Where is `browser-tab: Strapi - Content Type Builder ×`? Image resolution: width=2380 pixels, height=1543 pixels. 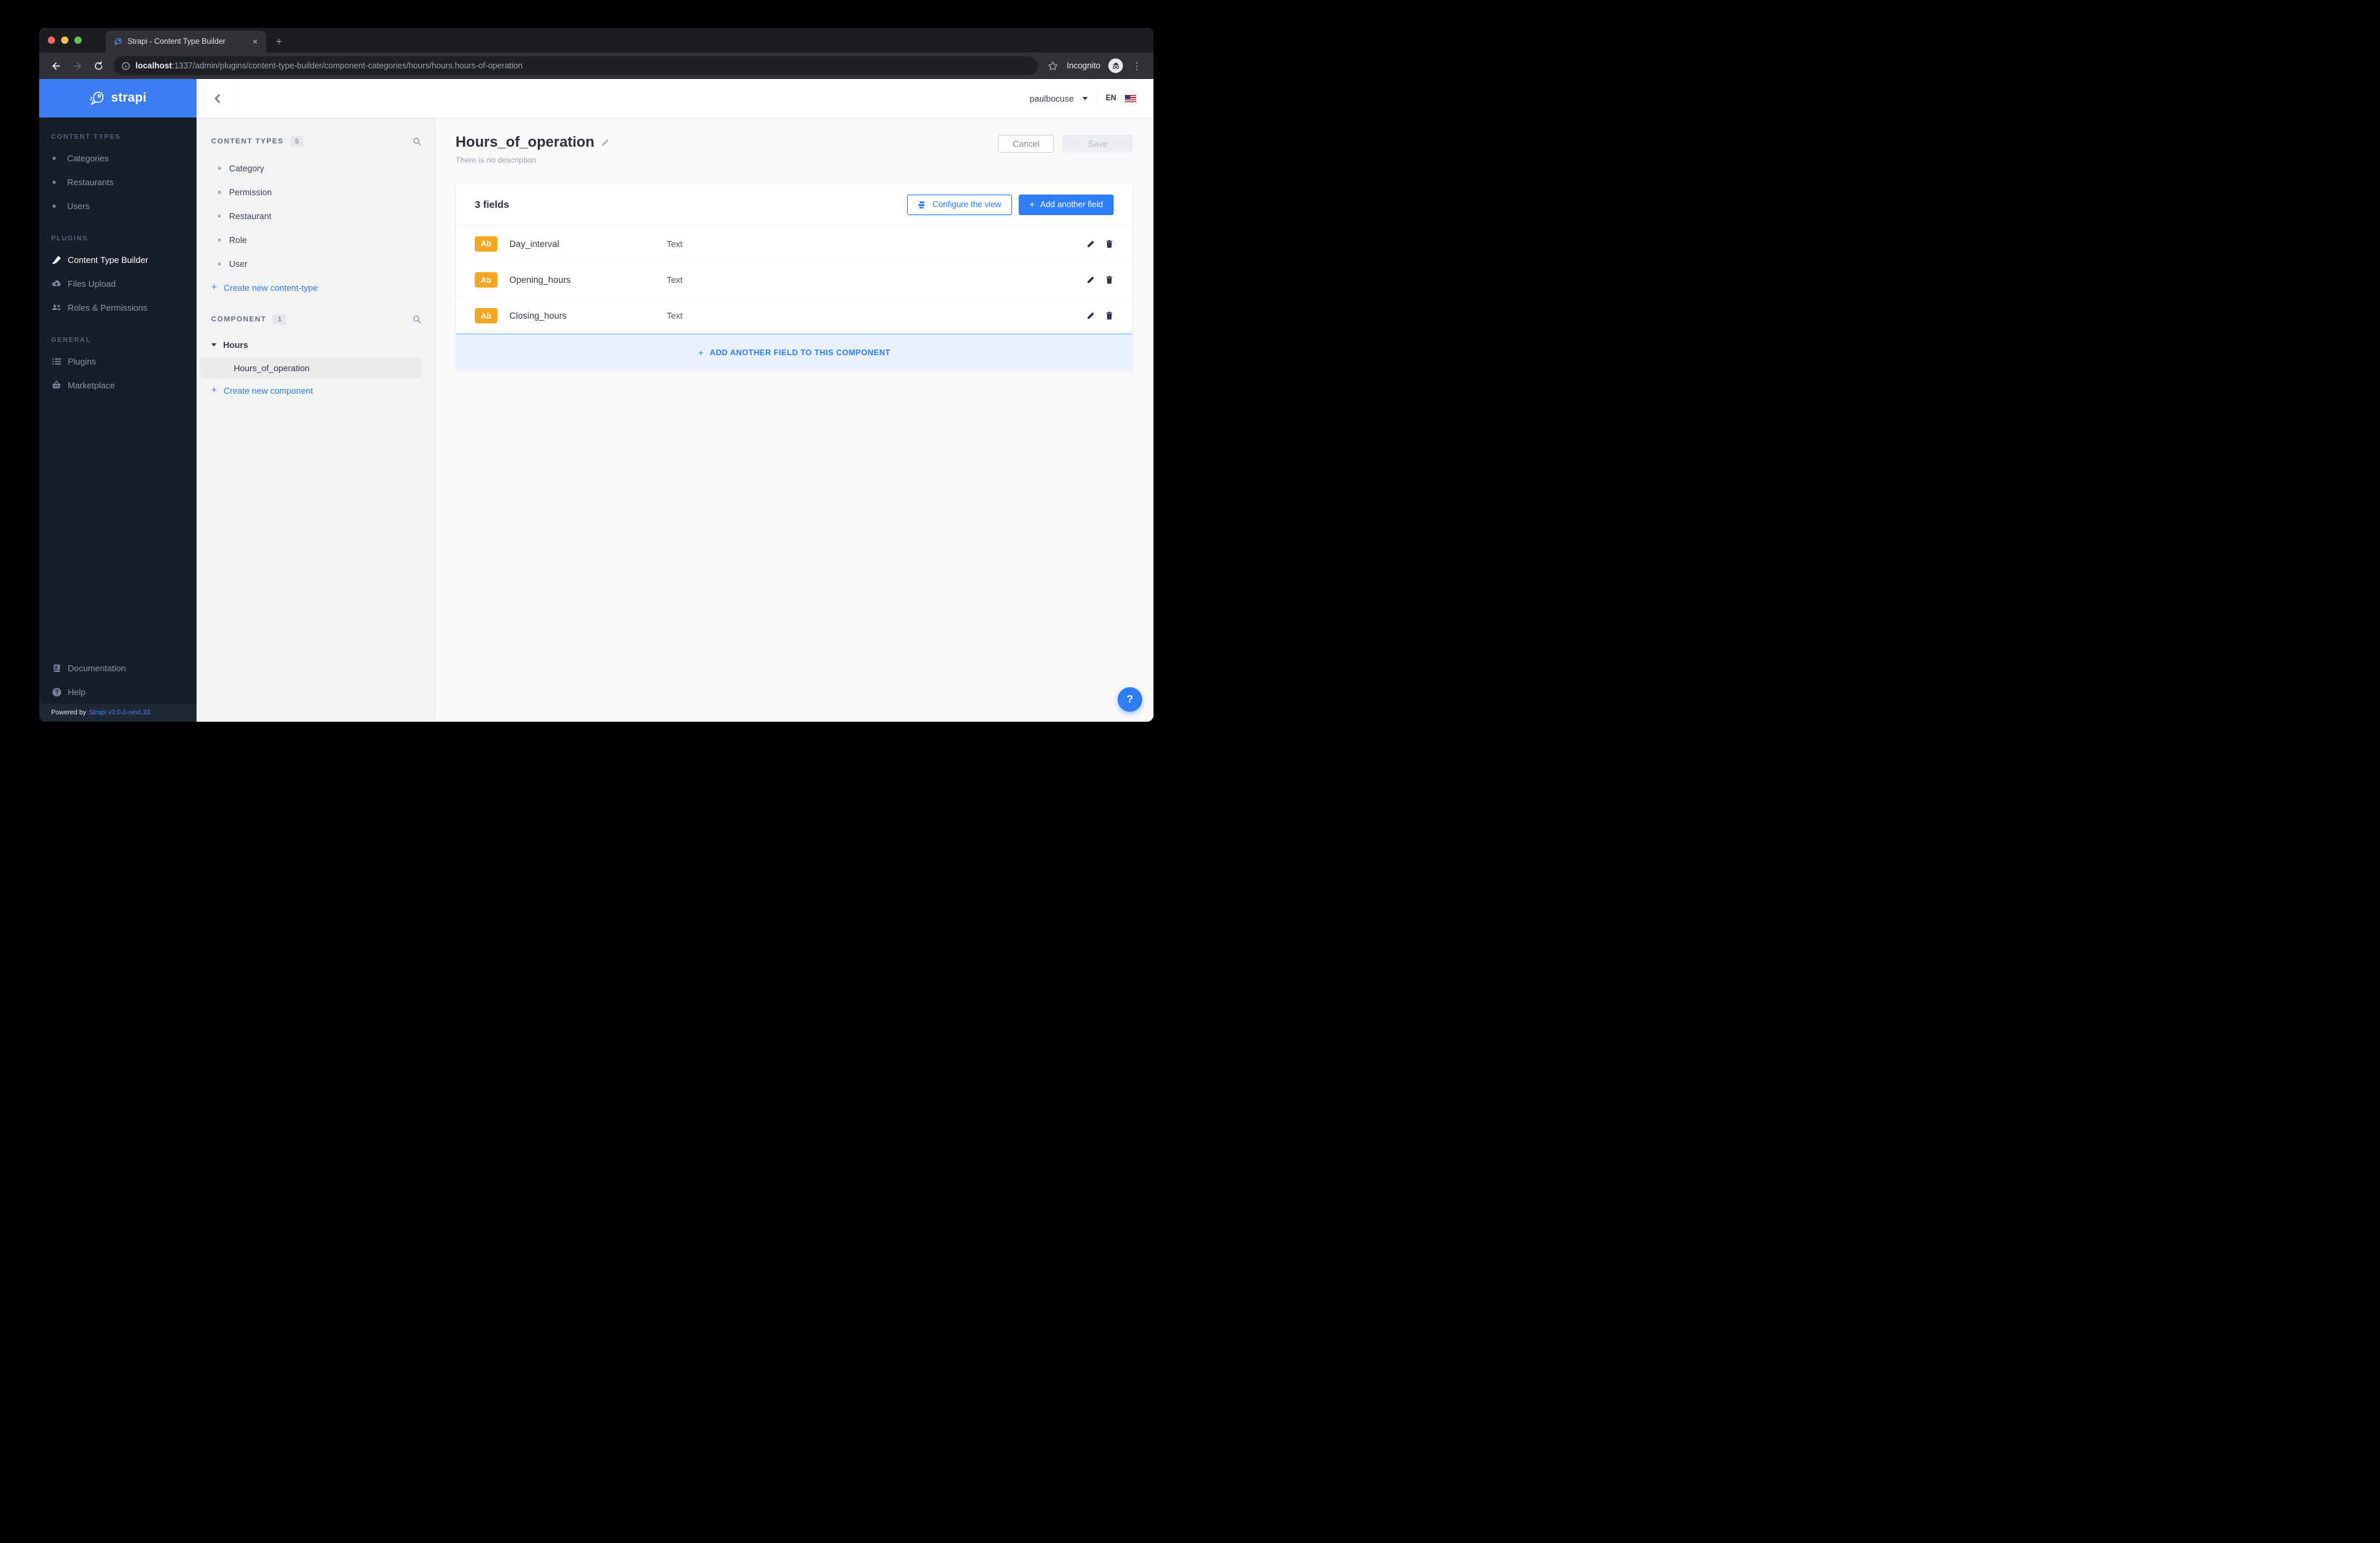 browser-tab: Strapi - Content Type Builder × is located at coordinates (186, 41).